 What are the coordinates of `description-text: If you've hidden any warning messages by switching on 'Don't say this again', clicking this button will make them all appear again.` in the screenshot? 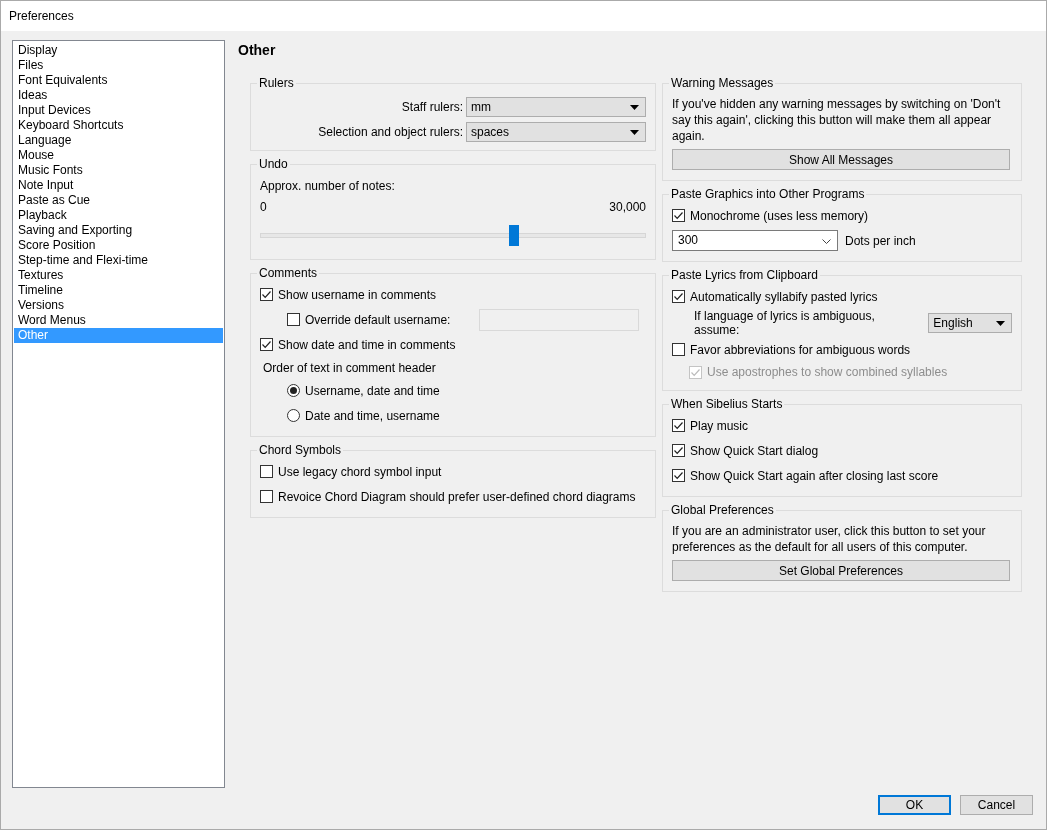 It's located at (837, 120).